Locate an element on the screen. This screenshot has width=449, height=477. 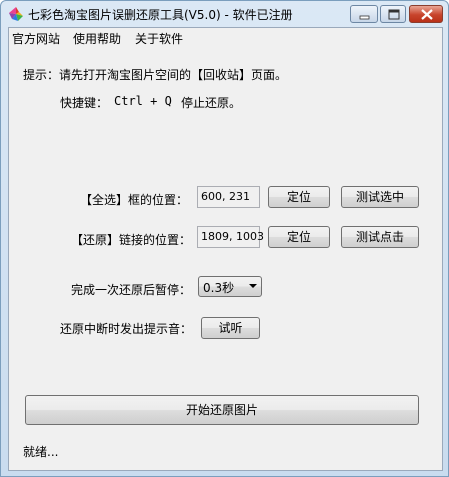
close-button is located at coordinates (426, 14).